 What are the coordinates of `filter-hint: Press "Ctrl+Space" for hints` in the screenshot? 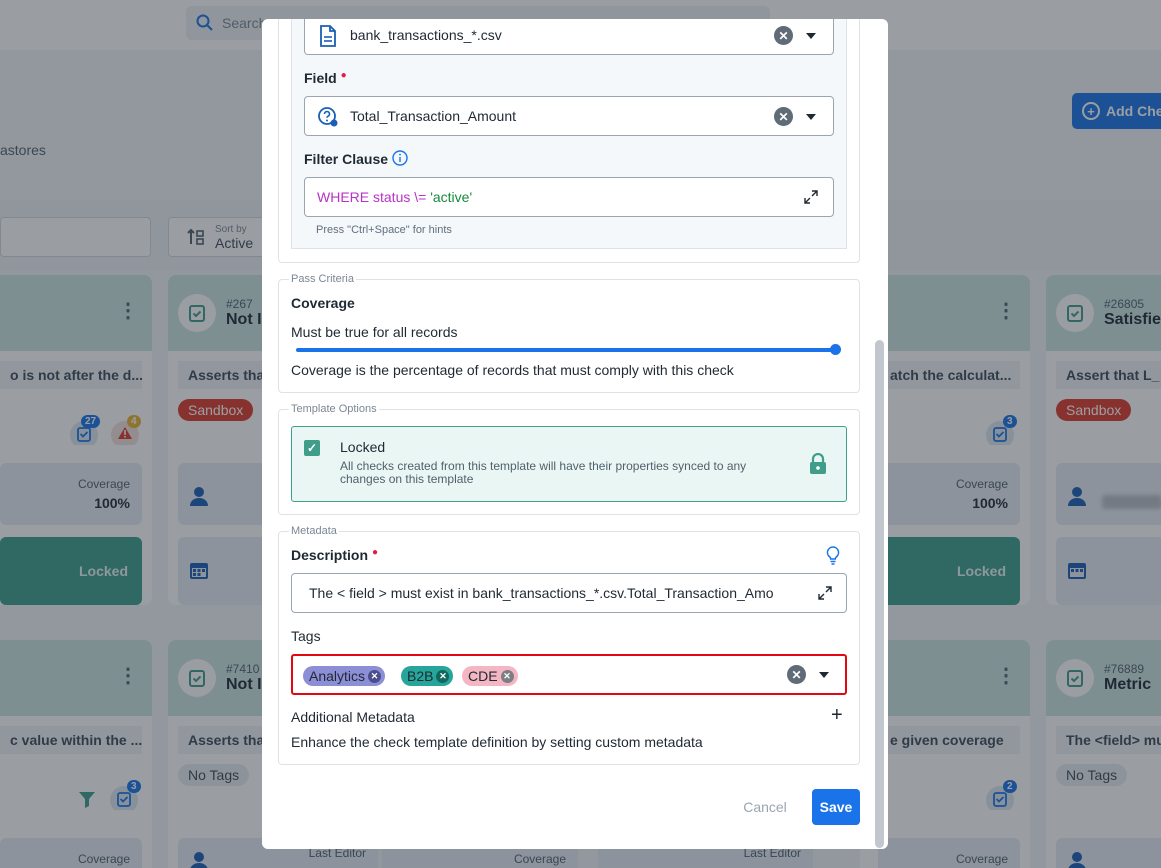 It's located at (384, 230).